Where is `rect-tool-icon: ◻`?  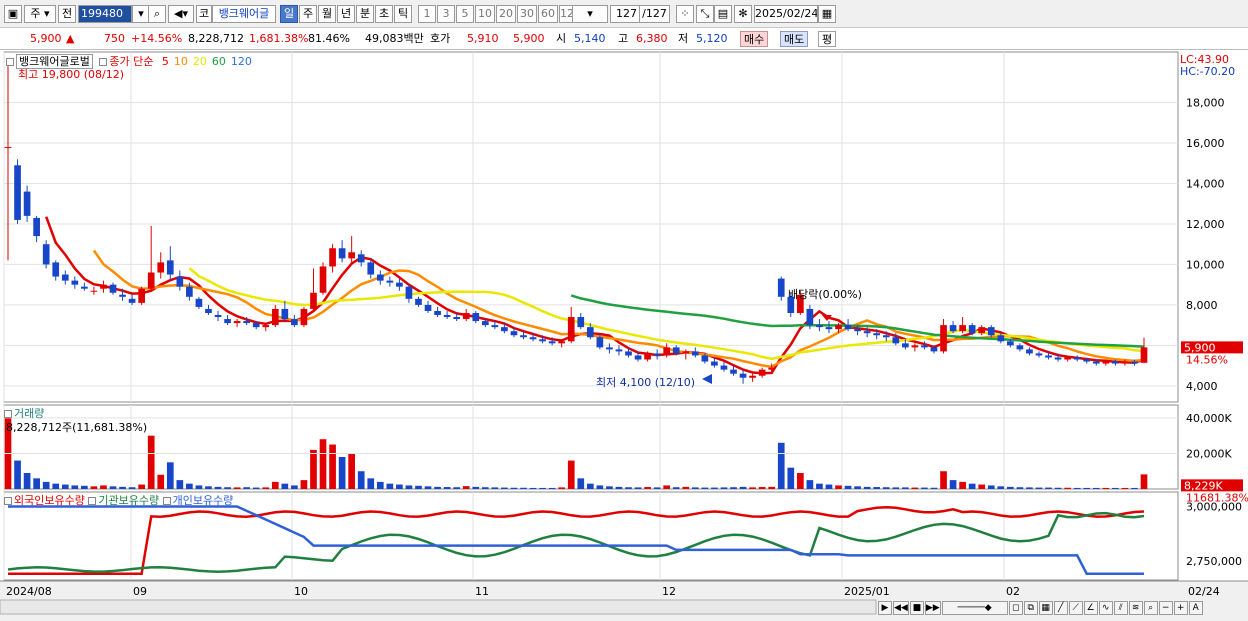
rect-tool-icon: ◻ is located at coordinates (1015, 608).